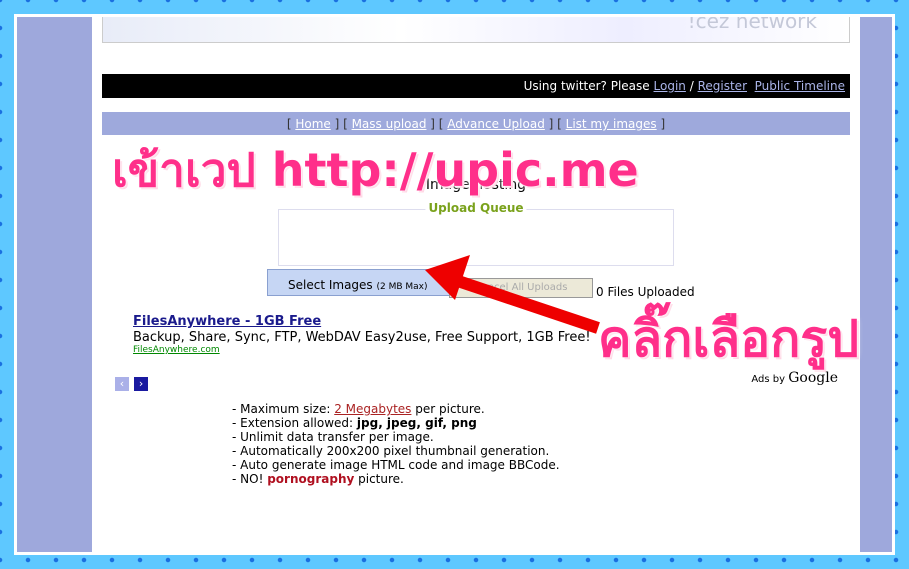 The width and height of the screenshot is (909, 569). What do you see at coordinates (728, 339) in the screenshot?
I see `overlay-click-text: คลิ๊กเลือกรูป` at bounding box center [728, 339].